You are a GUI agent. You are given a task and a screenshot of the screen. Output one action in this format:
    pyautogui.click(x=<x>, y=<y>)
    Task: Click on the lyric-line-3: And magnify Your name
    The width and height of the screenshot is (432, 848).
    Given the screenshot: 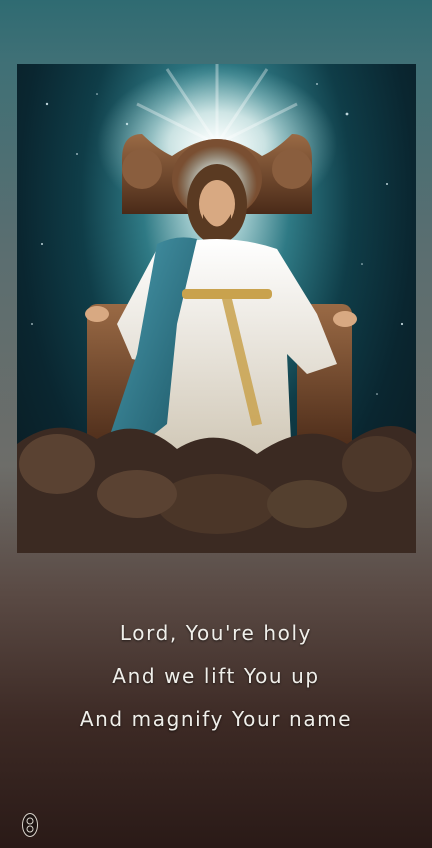 What is the action you would take?
    pyautogui.click(x=216, y=719)
    